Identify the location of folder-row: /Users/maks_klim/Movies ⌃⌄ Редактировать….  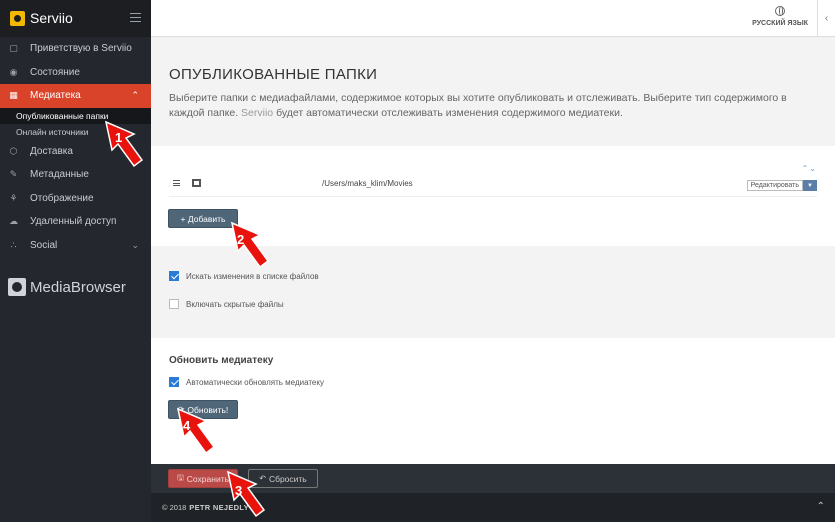
(493, 180).